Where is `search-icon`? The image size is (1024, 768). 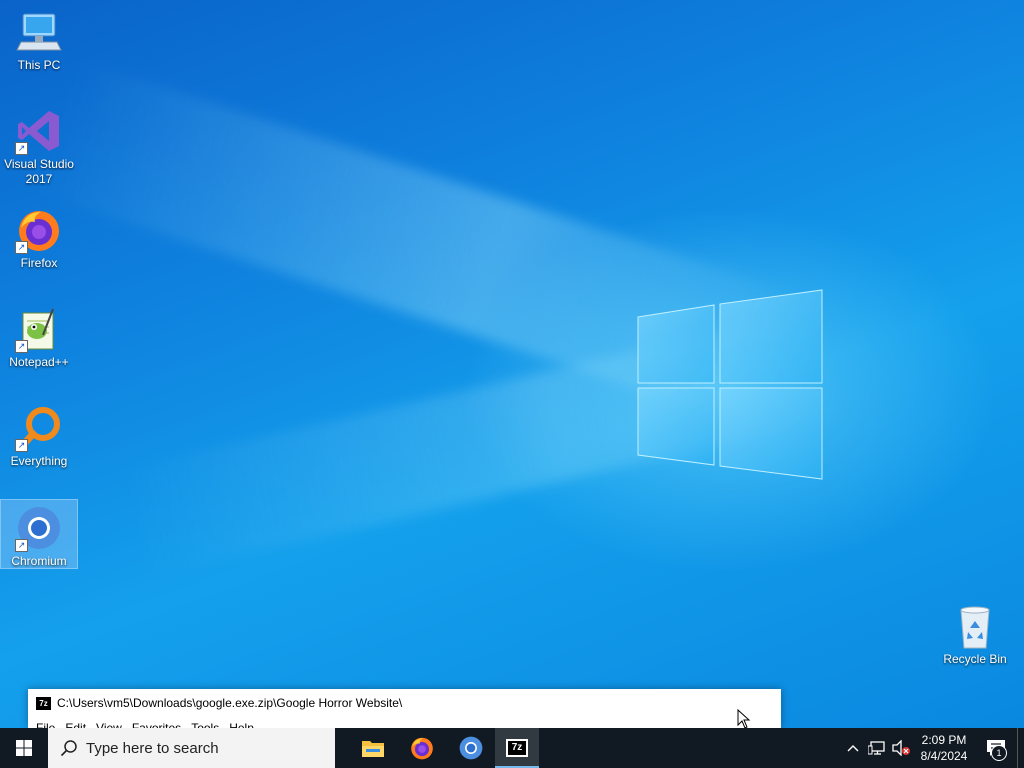
search-icon is located at coordinates (68, 748).